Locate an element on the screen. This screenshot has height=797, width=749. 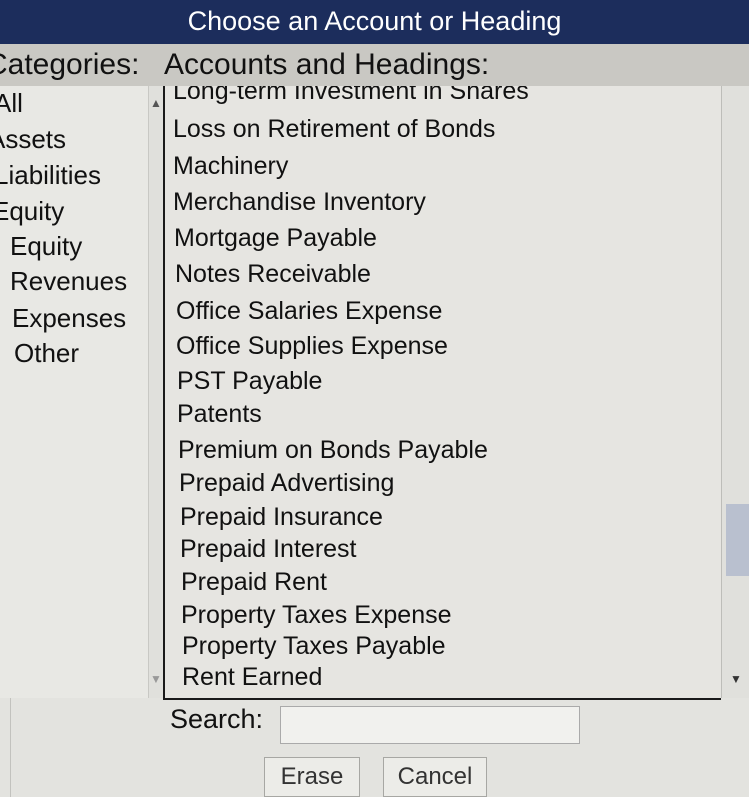
column-headings: Categories: Accounts and Headings: is located at coordinates (374, 65).